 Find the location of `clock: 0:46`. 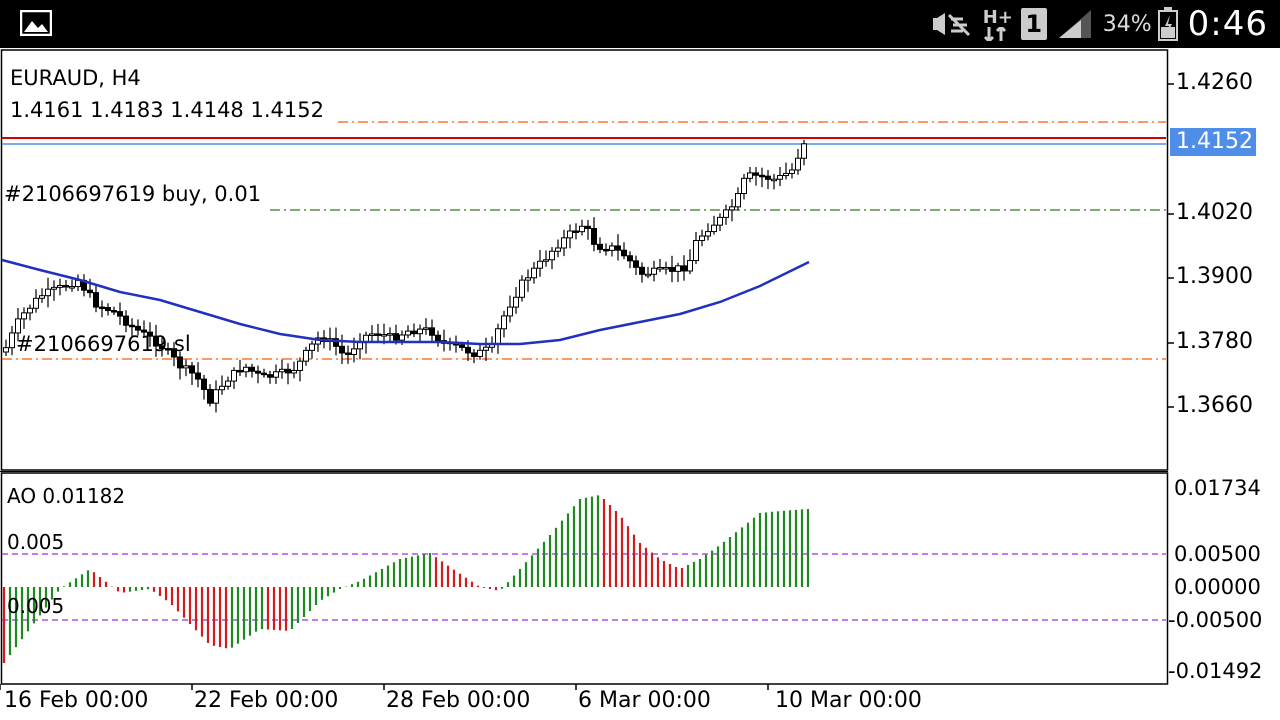

clock: 0:46 is located at coordinates (1227, 24).